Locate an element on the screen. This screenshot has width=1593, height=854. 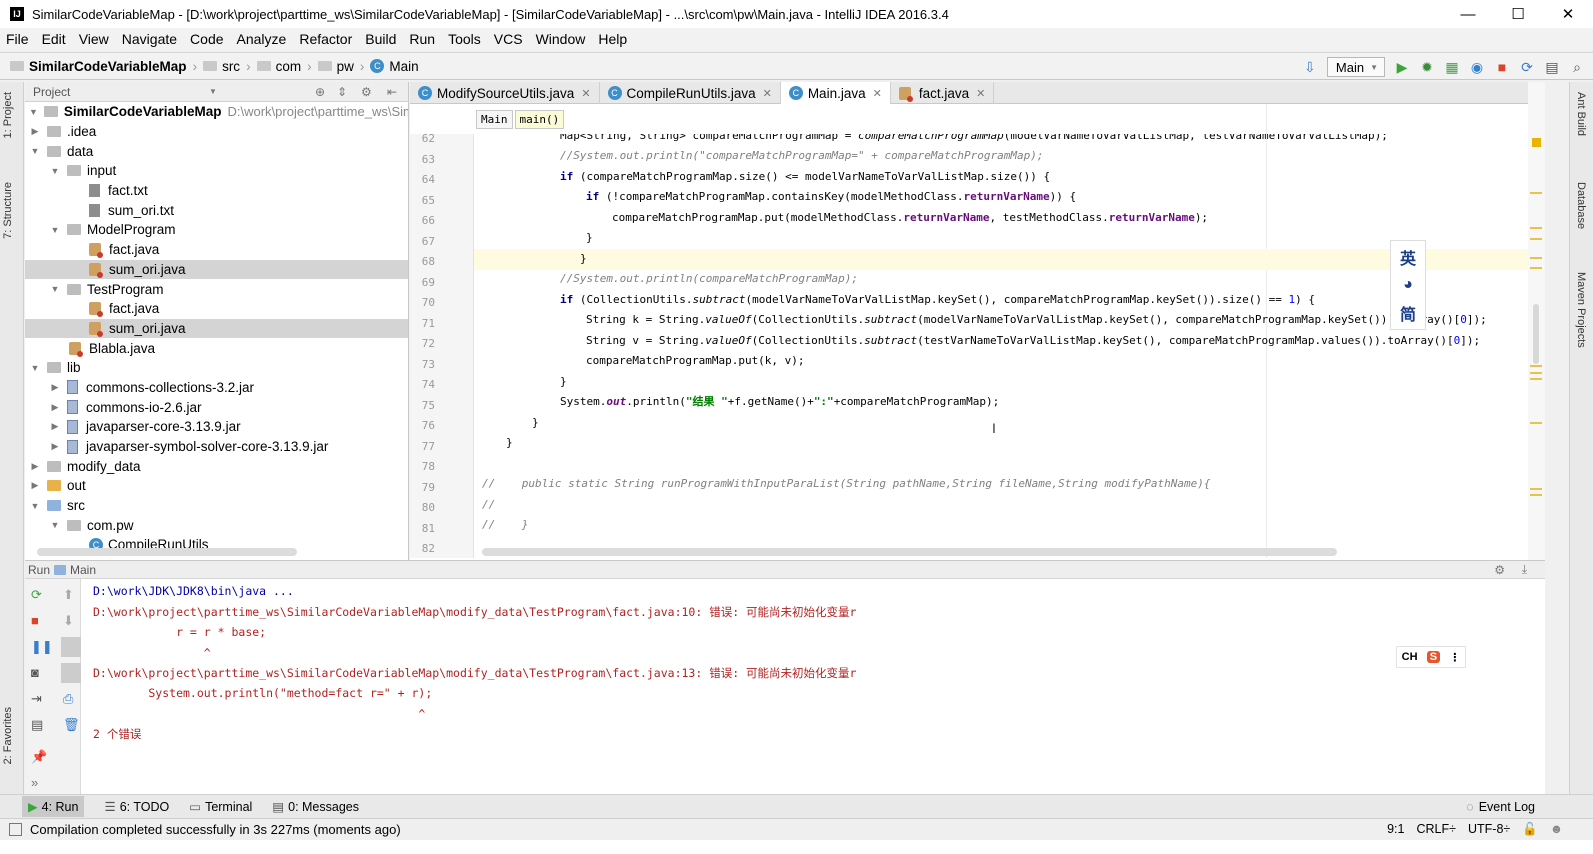
tree-node: sum_ori.txt is located at coordinates (216, 210).